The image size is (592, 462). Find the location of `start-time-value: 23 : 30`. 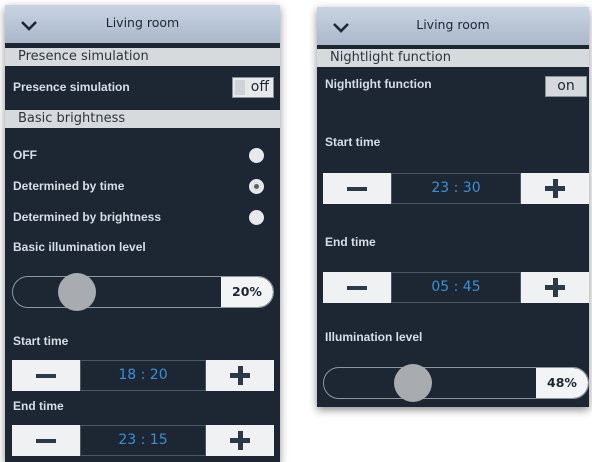

start-time-value: 23 : 30 is located at coordinates (456, 188).